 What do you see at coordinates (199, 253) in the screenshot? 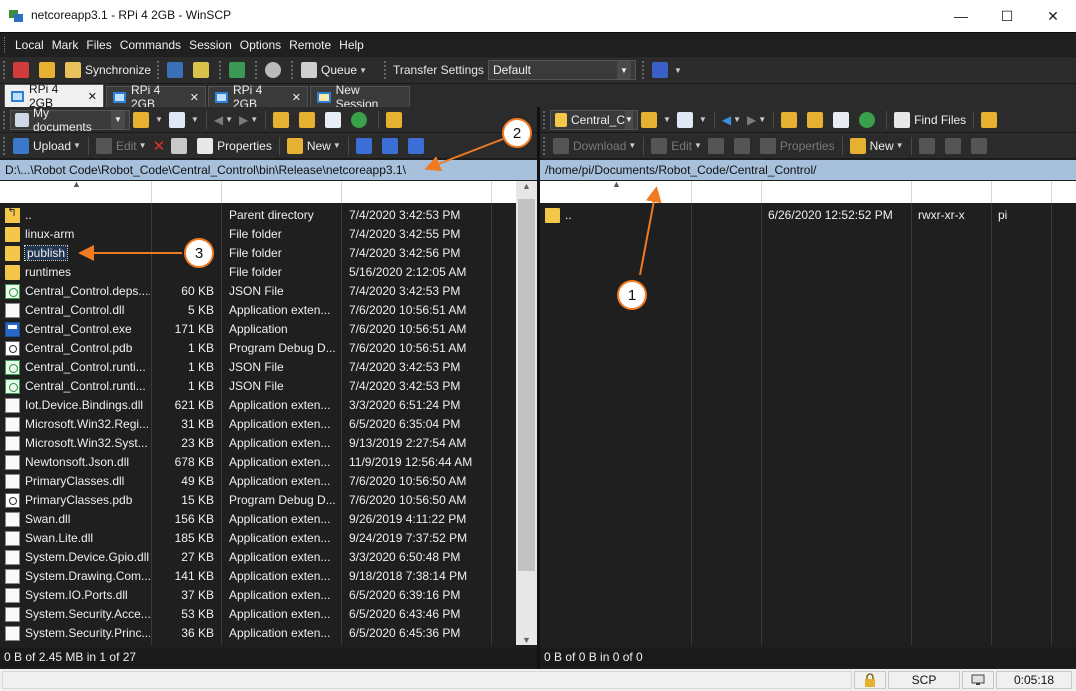
I see `annotation-callout-3: 3` at bounding box center [199, 253].